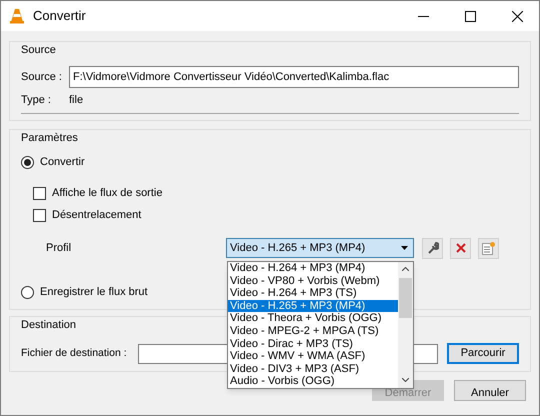  What do you see at coordinates (313, 293) in the screenshot?
I see `profile-option: Video - H.264 + MP3 (TS)` at bounding box center [313, 293].